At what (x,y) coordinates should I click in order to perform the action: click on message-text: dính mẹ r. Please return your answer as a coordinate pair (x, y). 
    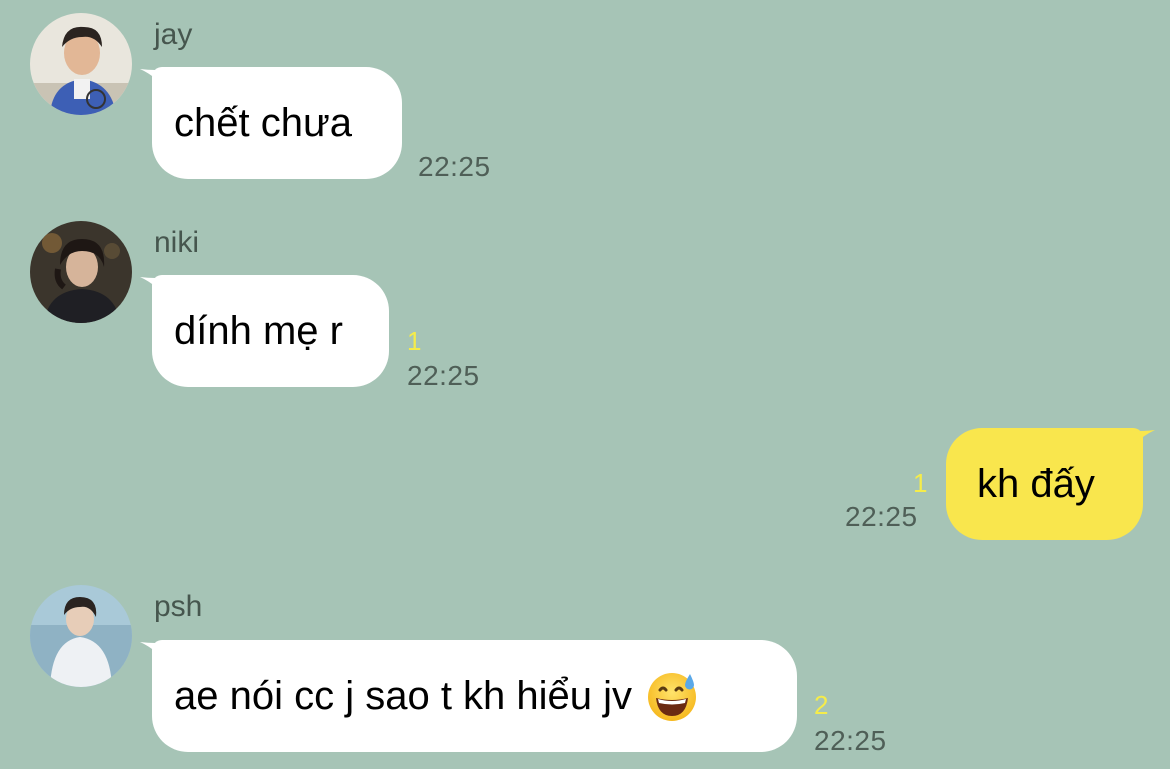
    Looking at the image, I should click on (258, 330).